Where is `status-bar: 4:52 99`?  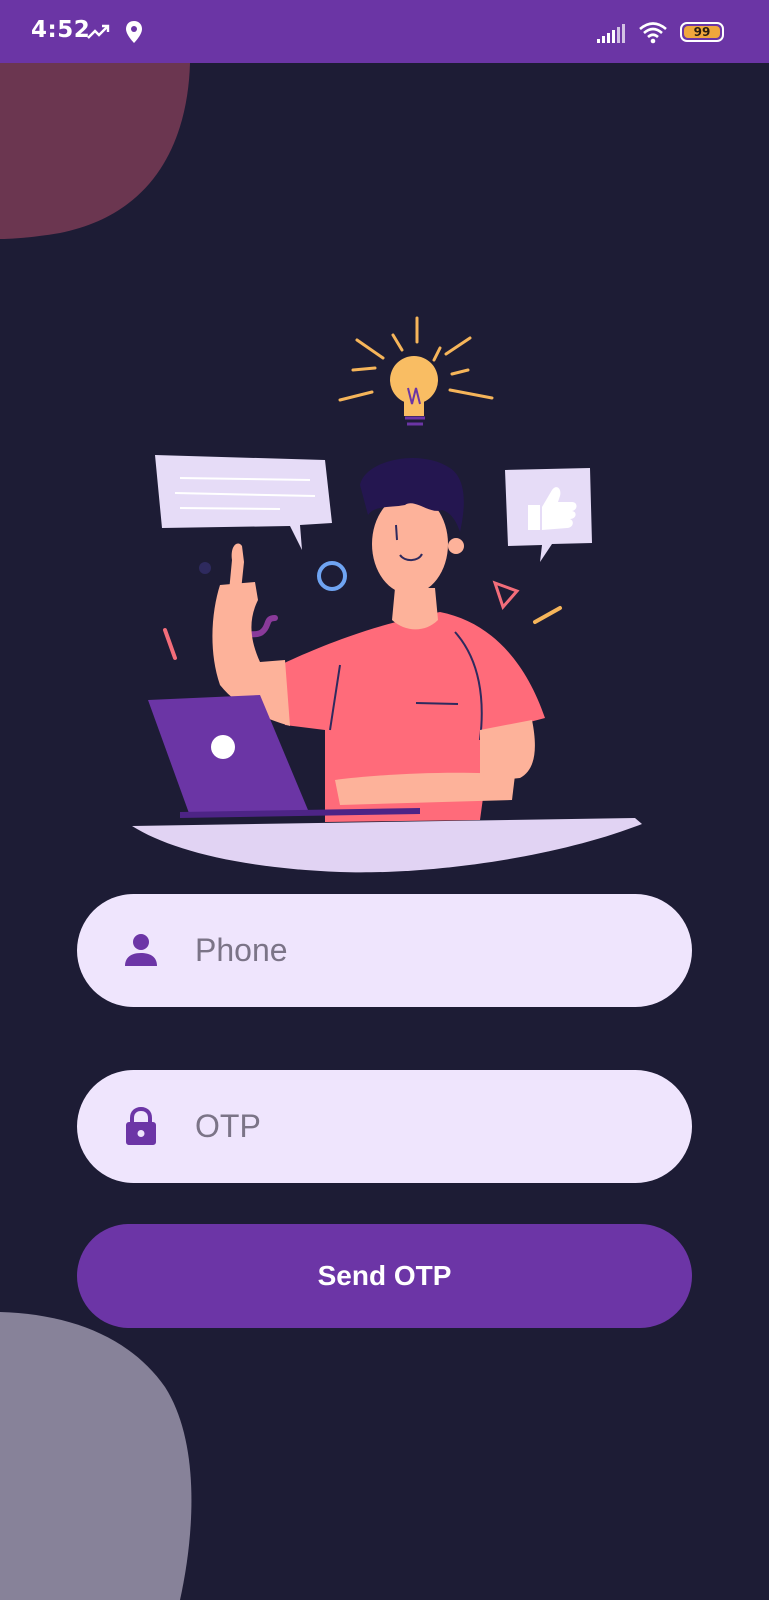 status-bar: 4:52 99 is located at coordinates (384, 31).